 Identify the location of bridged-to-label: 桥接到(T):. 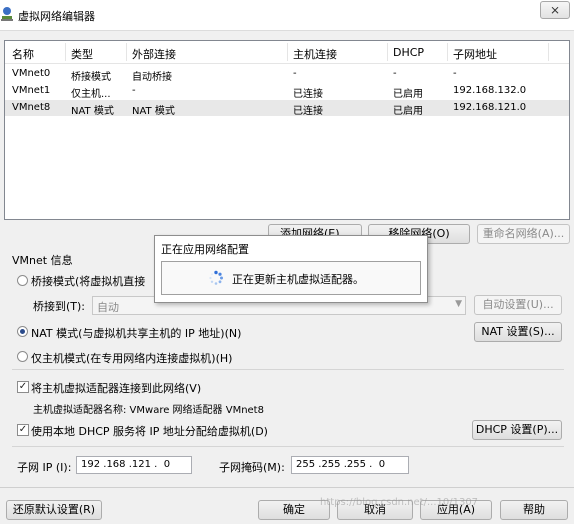
(59, 306).